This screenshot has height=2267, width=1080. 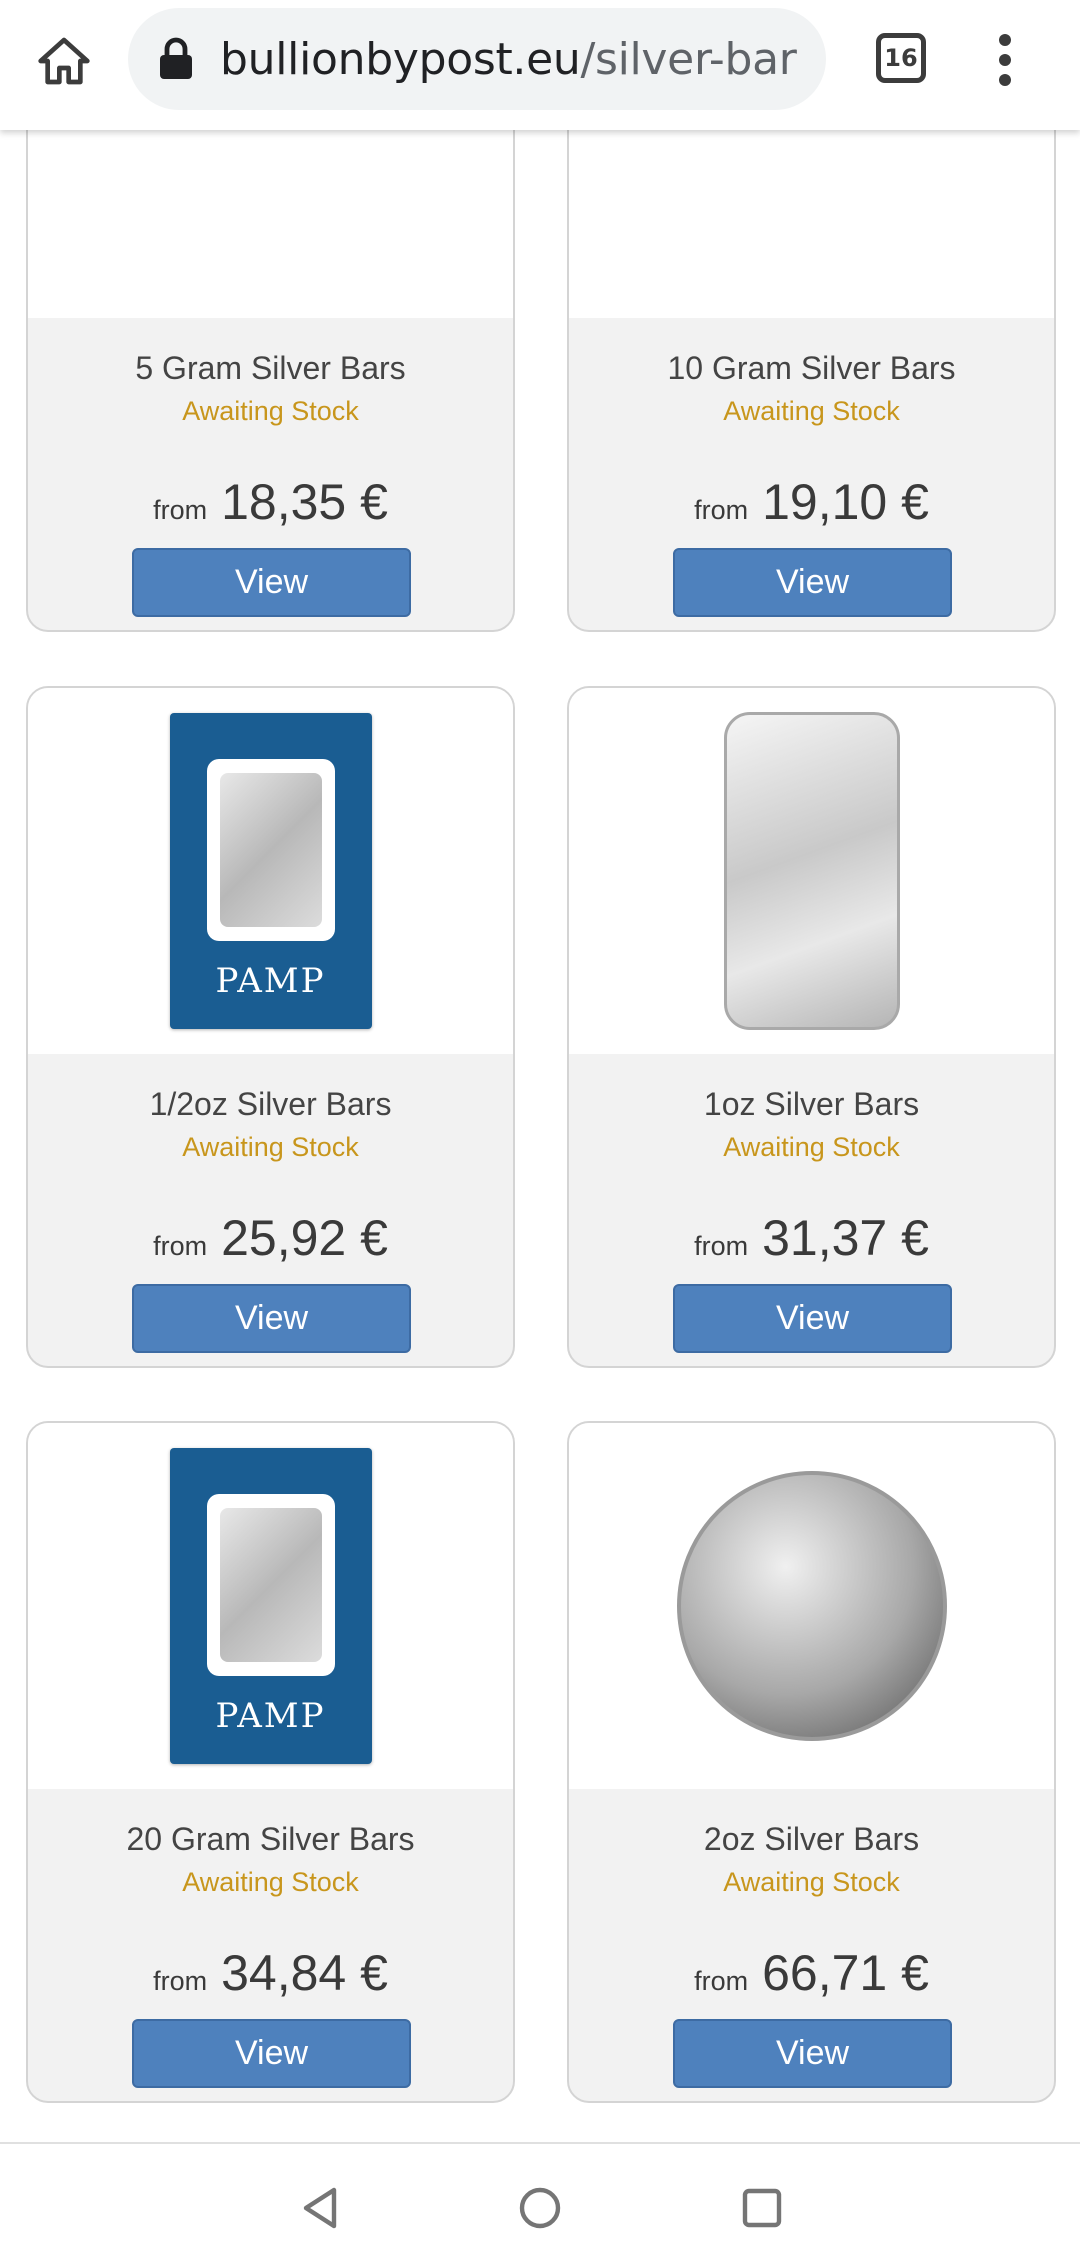 I want to click on lock-icon, so click(x=176, y=58).